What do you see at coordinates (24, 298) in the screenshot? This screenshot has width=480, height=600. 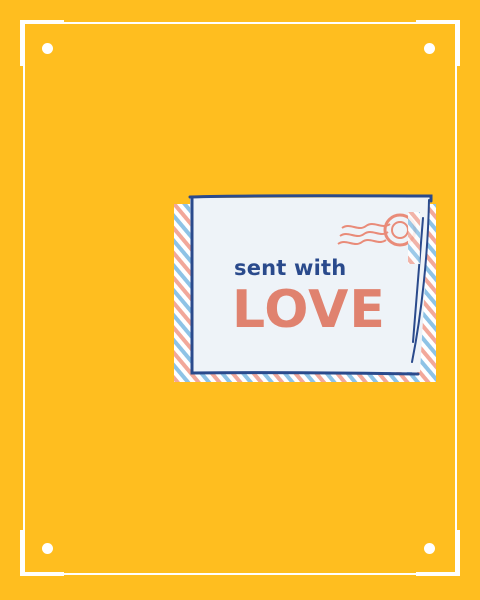 I see `frame-left-line` at bounding box center [24, 298].